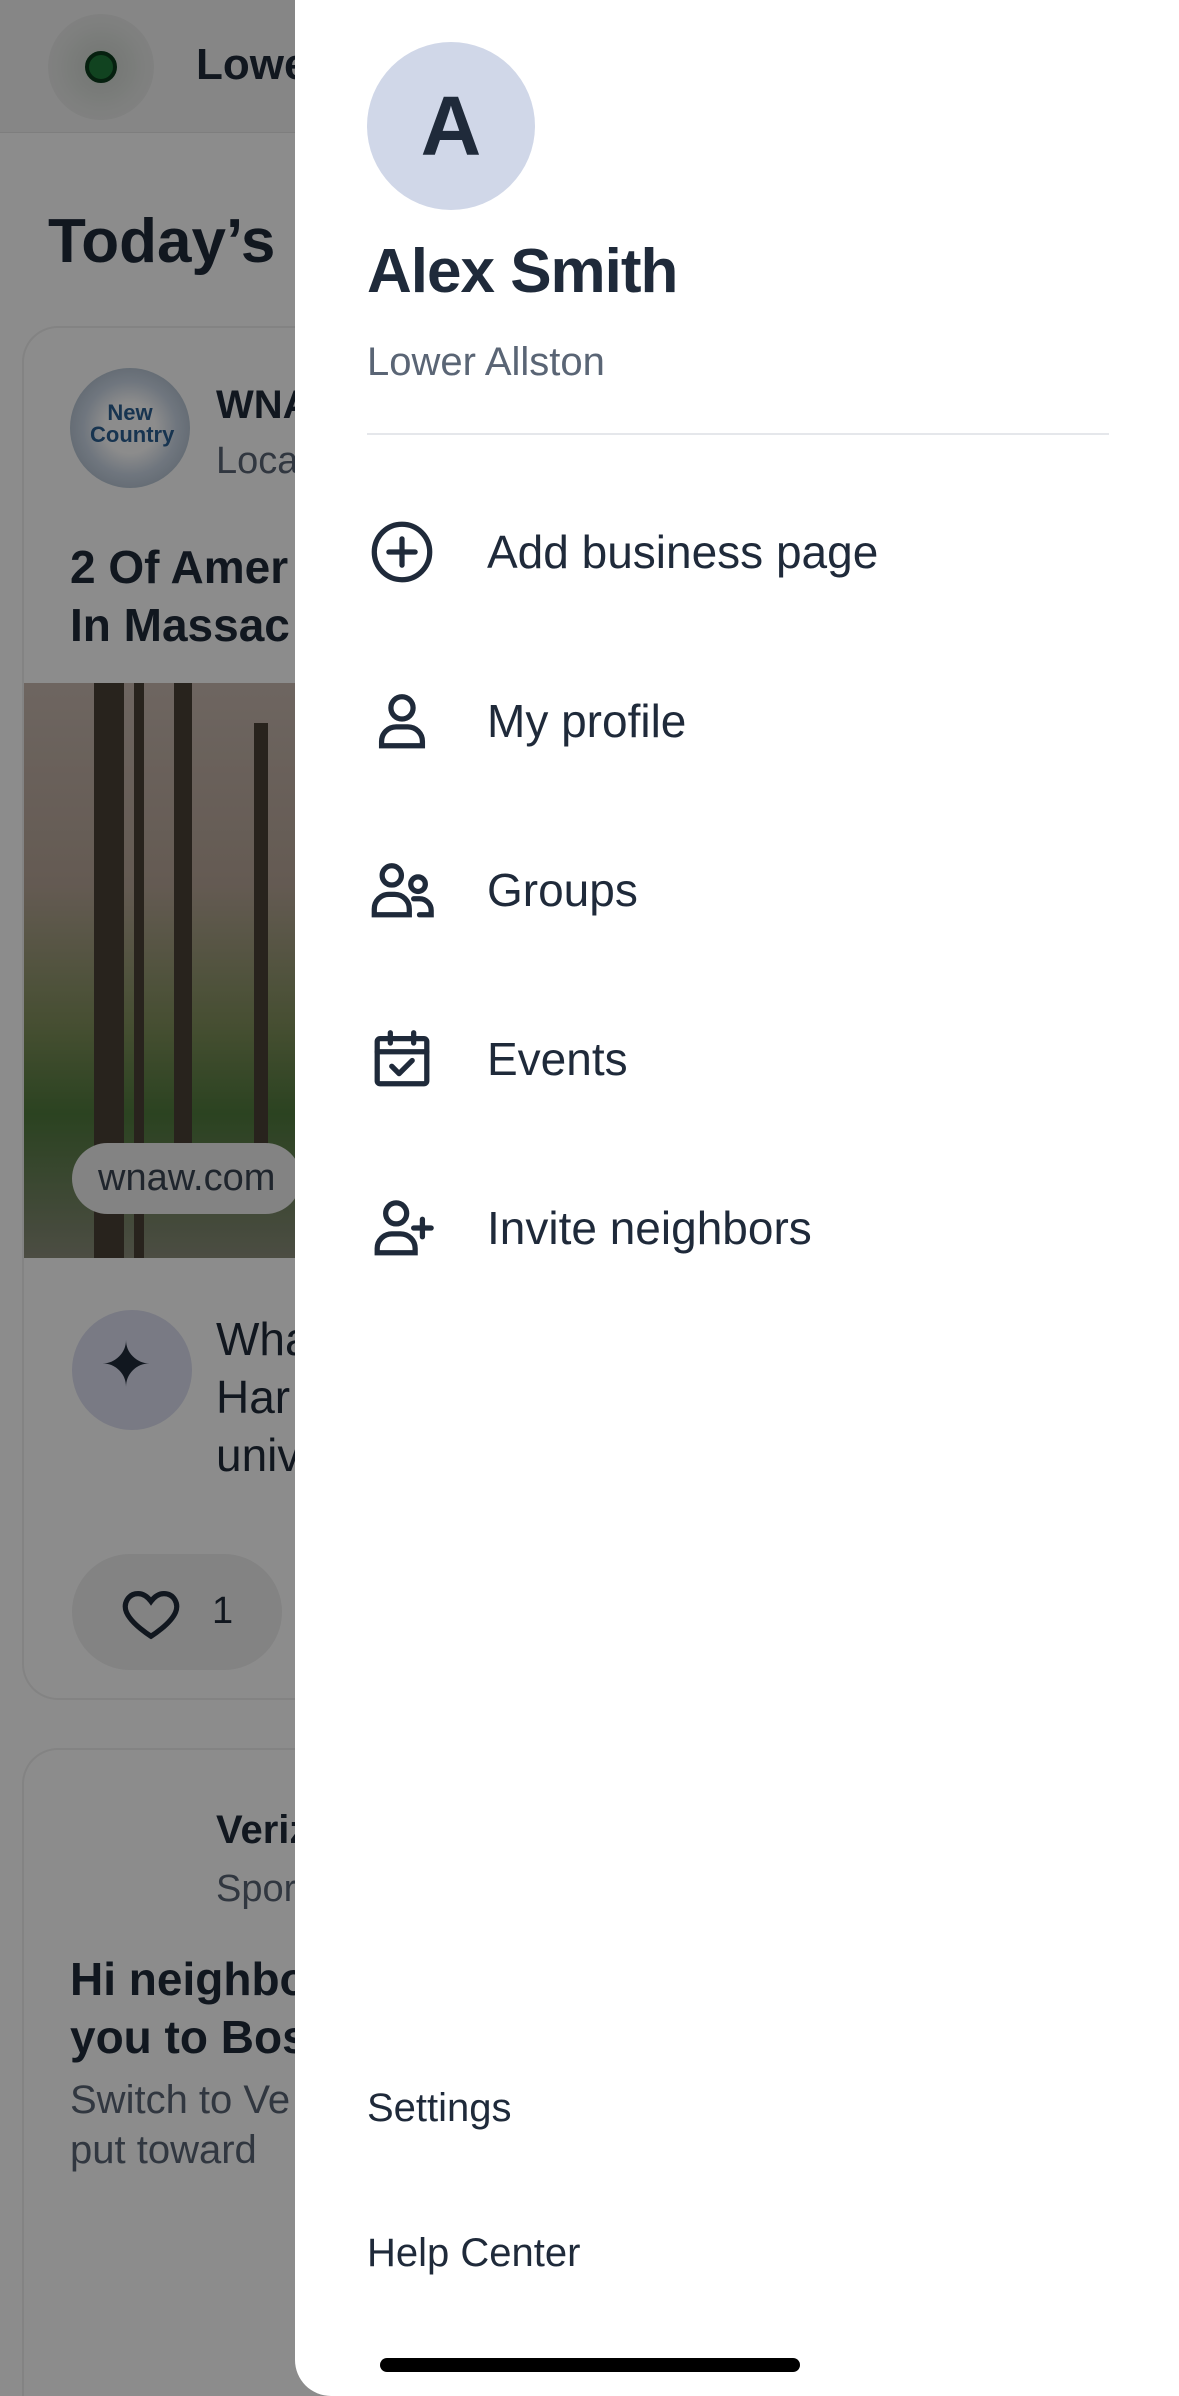 The height and width of the screenshot is (2396, 1179). What do you see at coordinates (439, 2108) in the screenshot?
I see `settings-link: Settings` at bounding box center [439, 2108].